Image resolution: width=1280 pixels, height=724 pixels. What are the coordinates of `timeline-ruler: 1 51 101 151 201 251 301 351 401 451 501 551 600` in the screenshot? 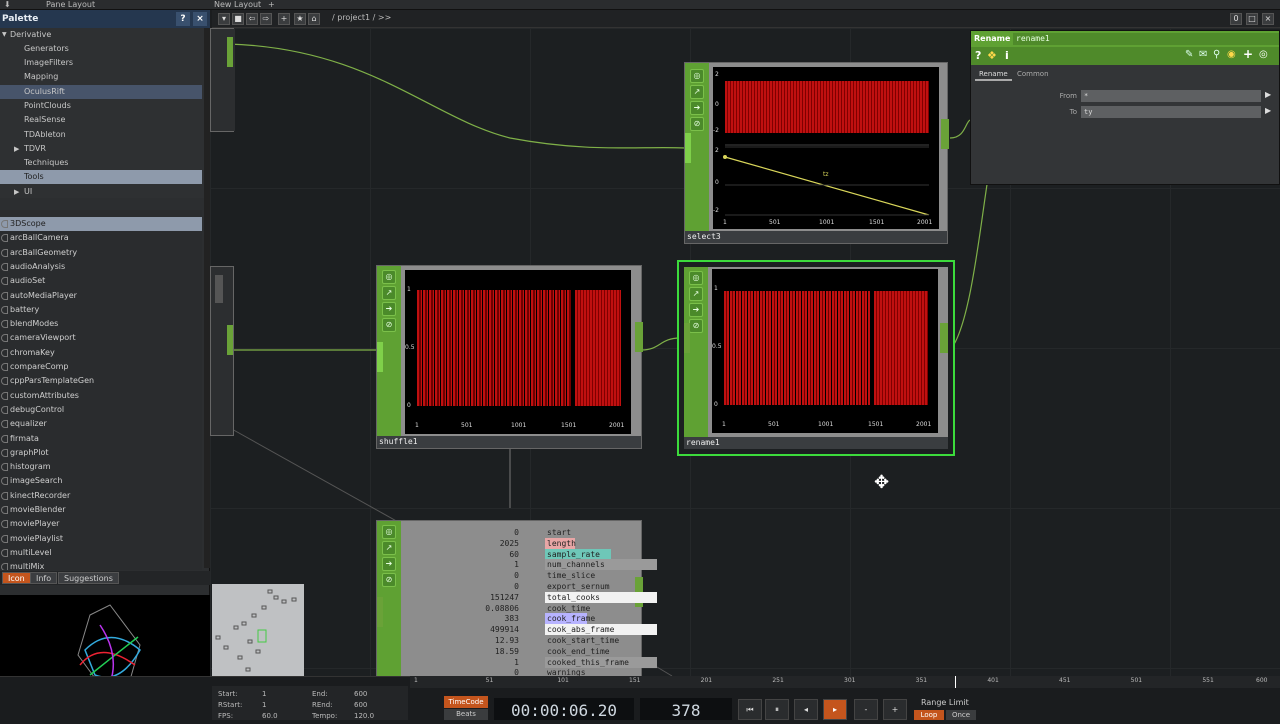 It's located at (845, 682).